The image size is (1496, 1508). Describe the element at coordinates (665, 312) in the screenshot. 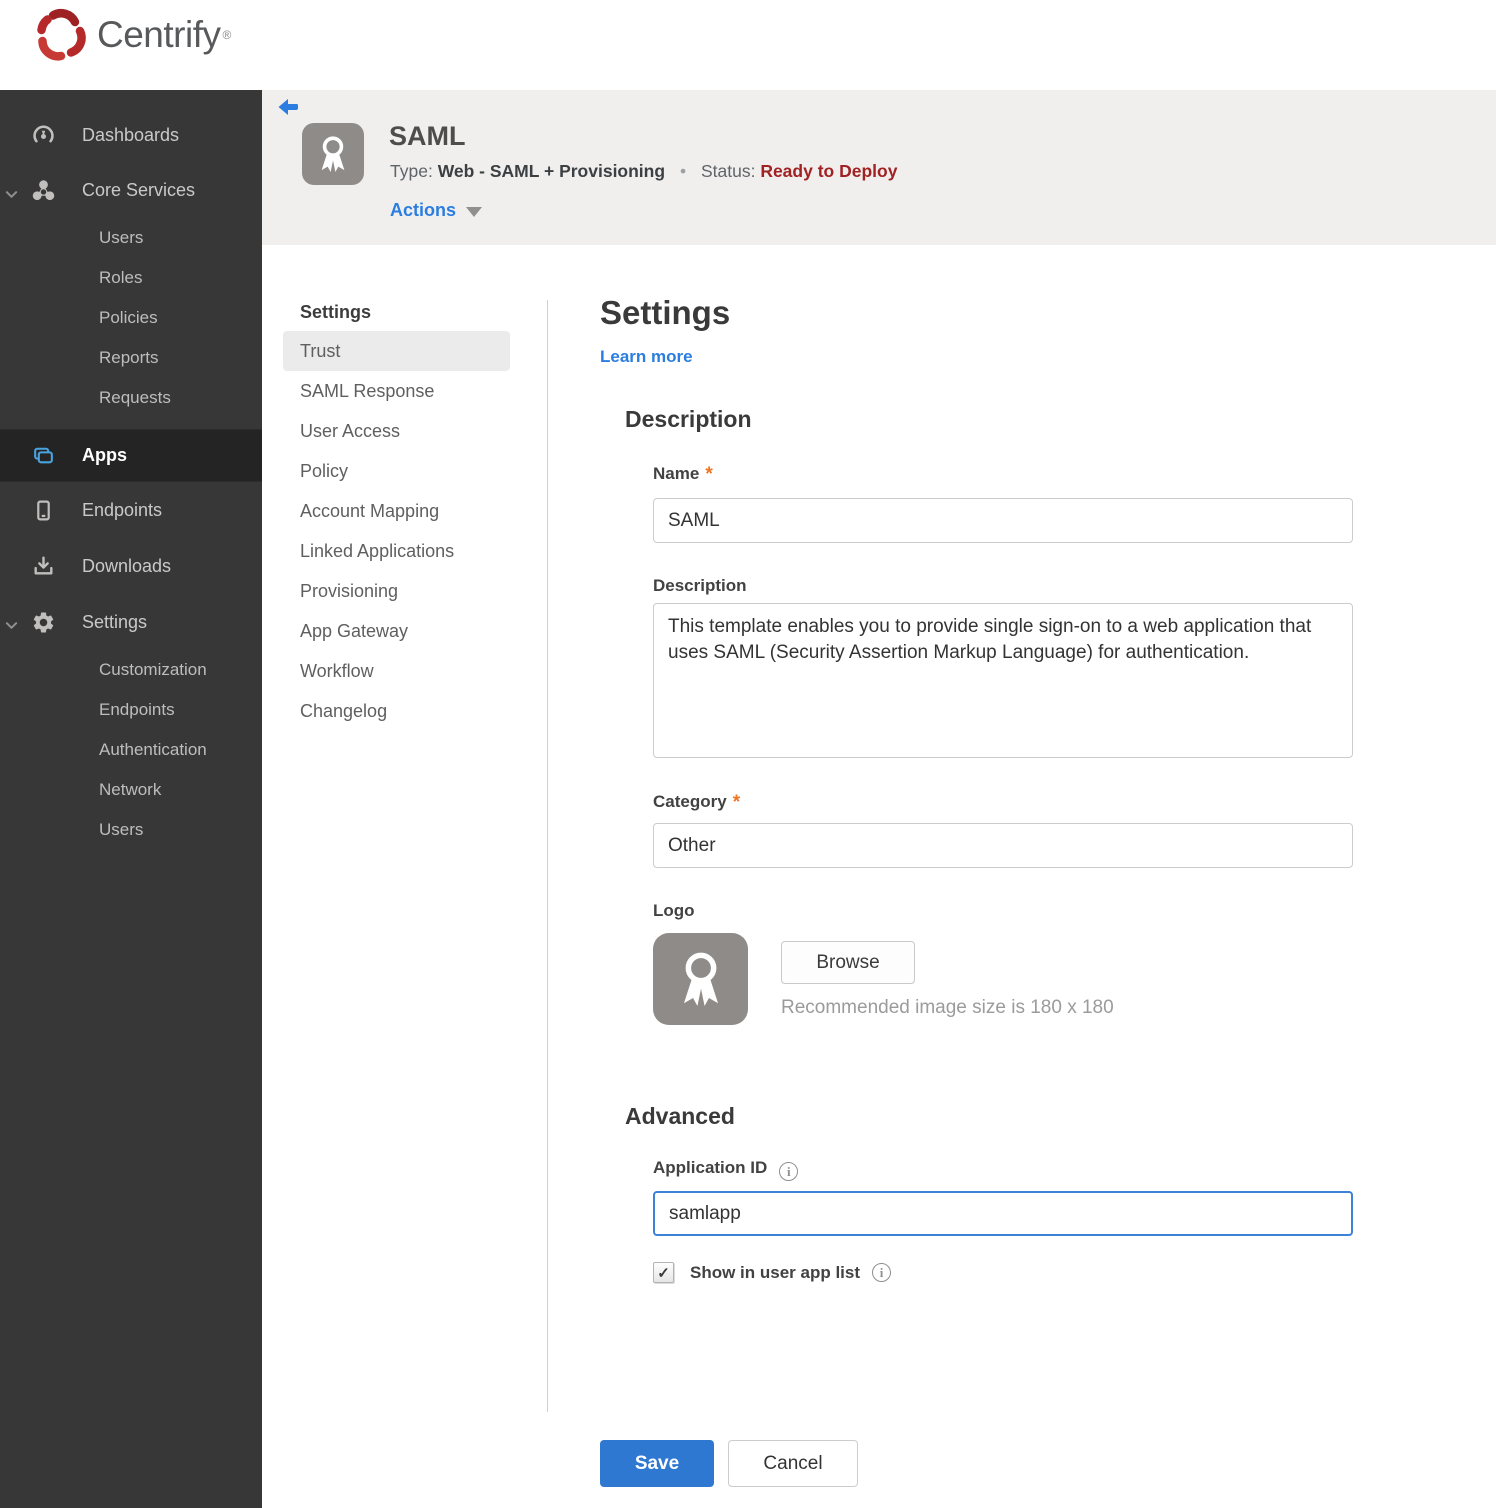

I see `page-title: Settings` at that location.